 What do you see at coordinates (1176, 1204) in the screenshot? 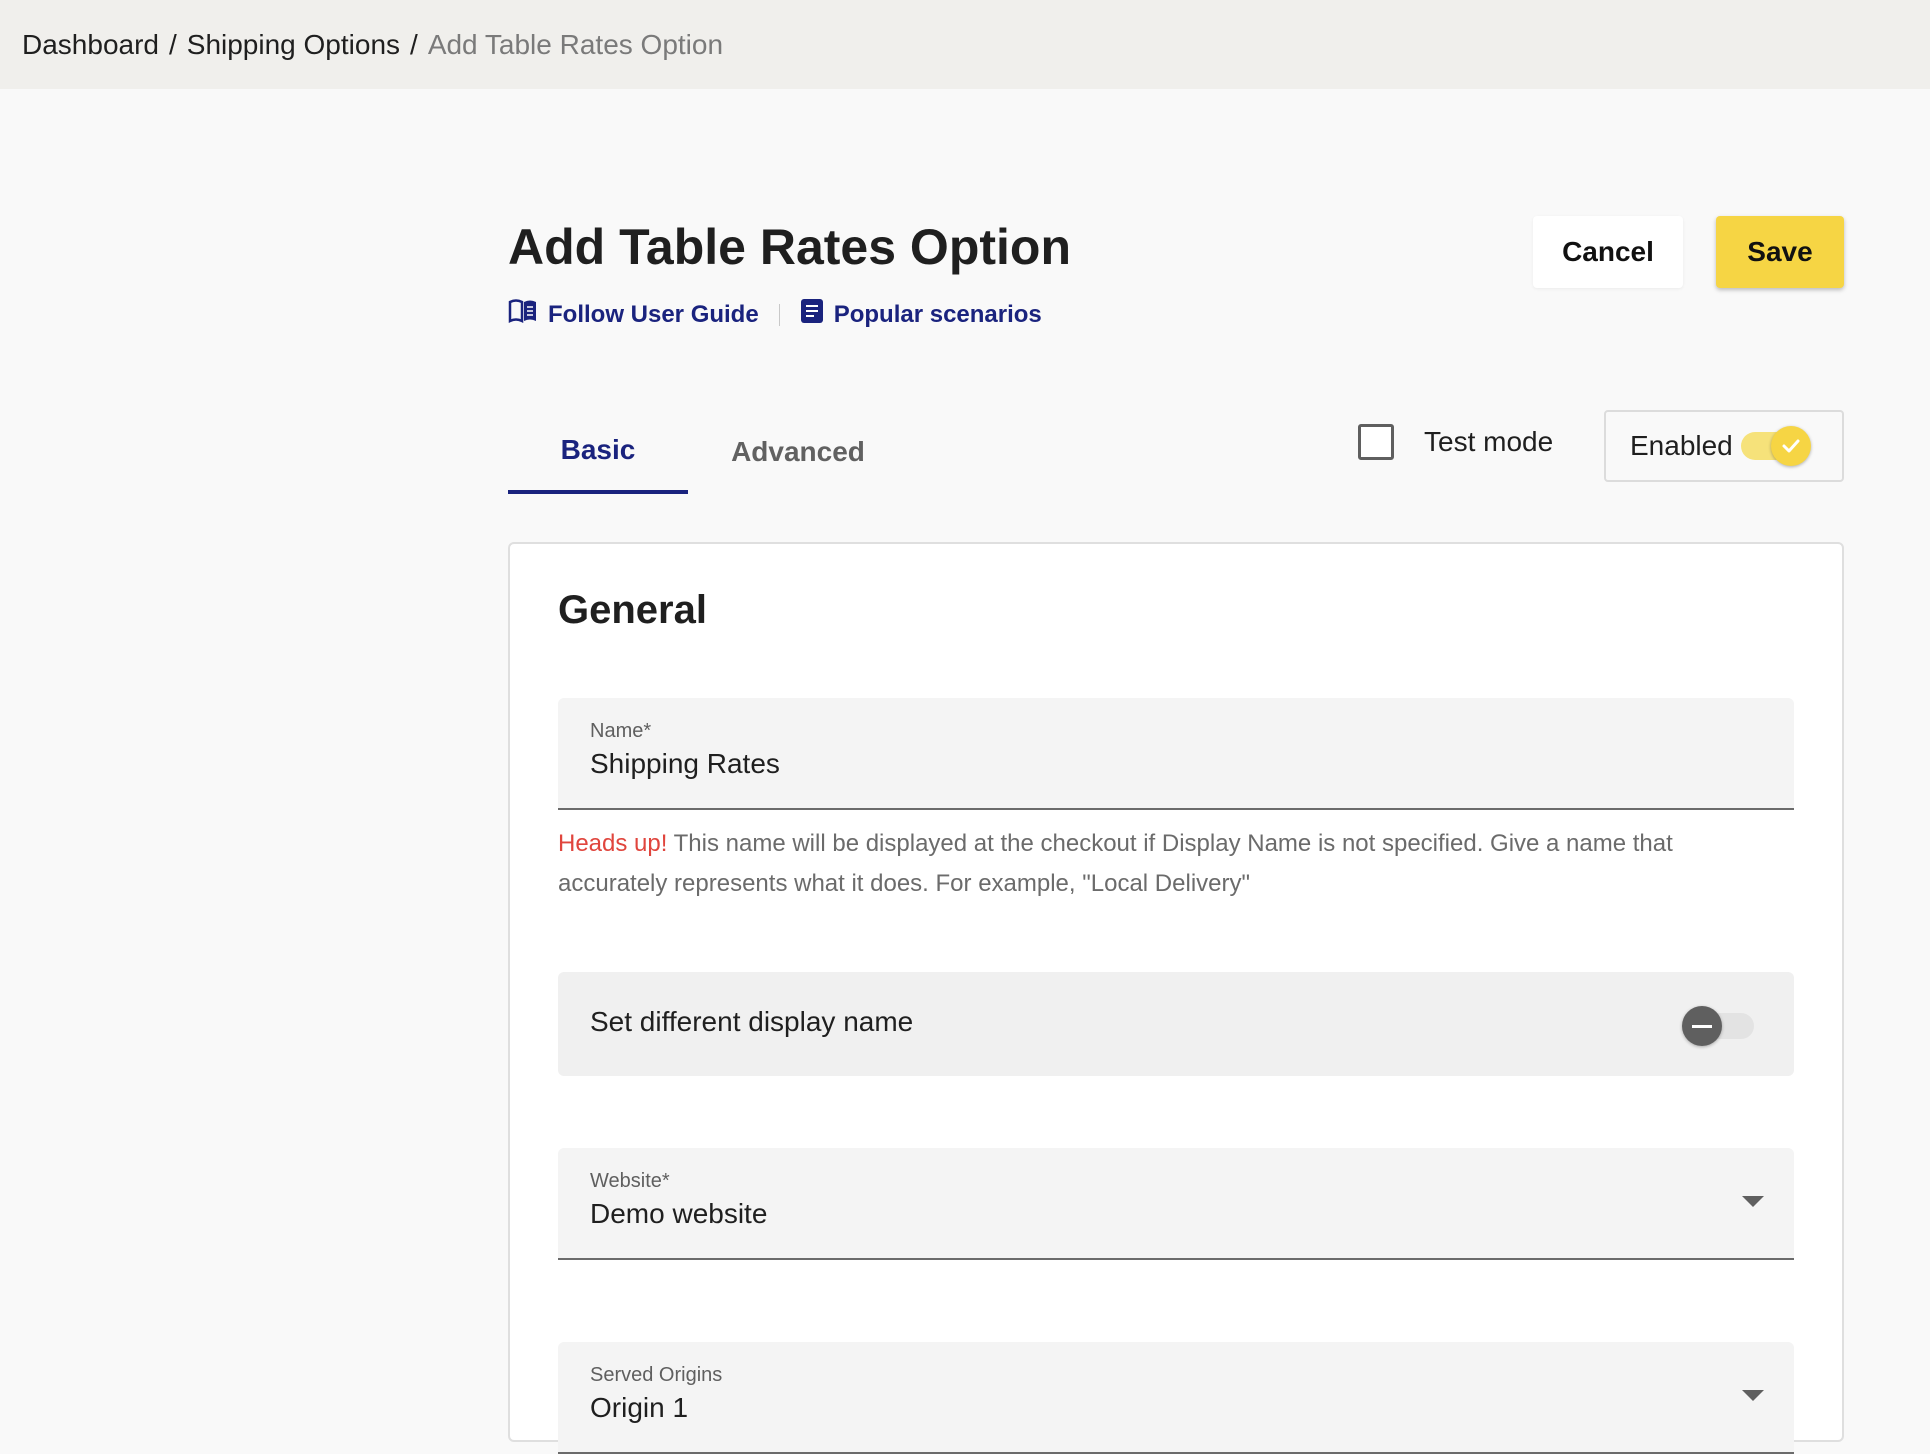
I see `website-select: Website* Demo website` at bounding box center [1176, 1204].